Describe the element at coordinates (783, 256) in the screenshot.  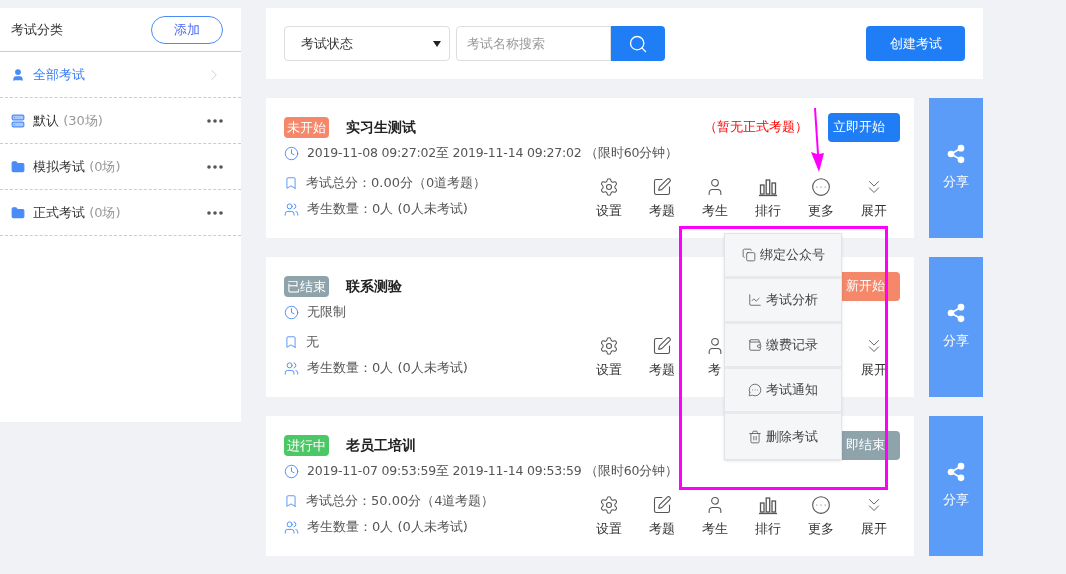
I see `menu-item: 绑定公众号` at that location.